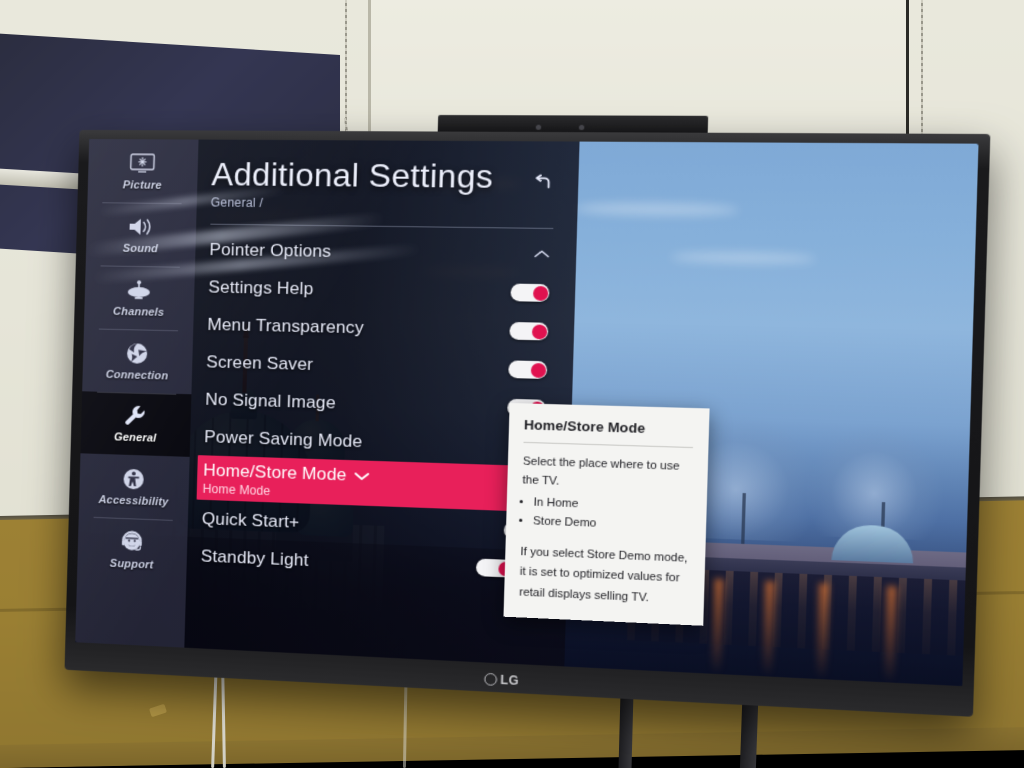  Describe the element at coordinates (141, 226) in the screenshot. I see `speaker-icon` at that location.